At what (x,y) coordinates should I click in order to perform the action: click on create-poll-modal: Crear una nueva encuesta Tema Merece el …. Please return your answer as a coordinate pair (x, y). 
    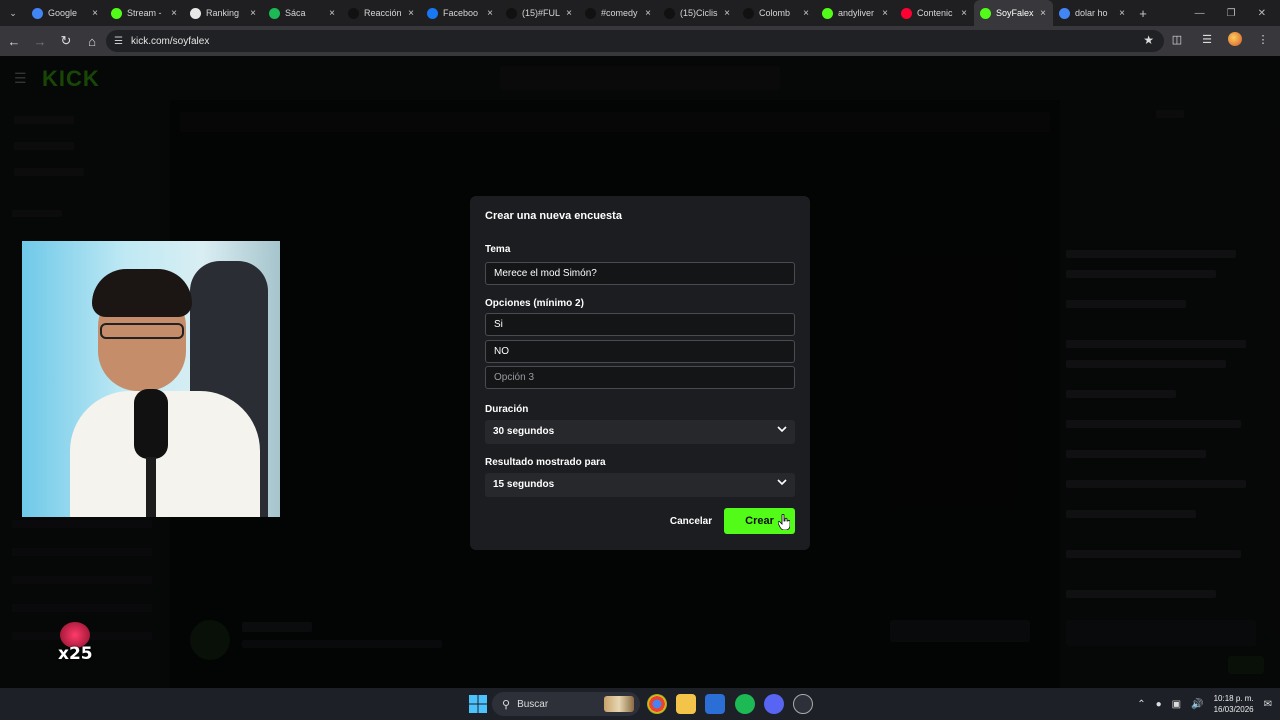
    Looking at the image, I should click on (640, 373).